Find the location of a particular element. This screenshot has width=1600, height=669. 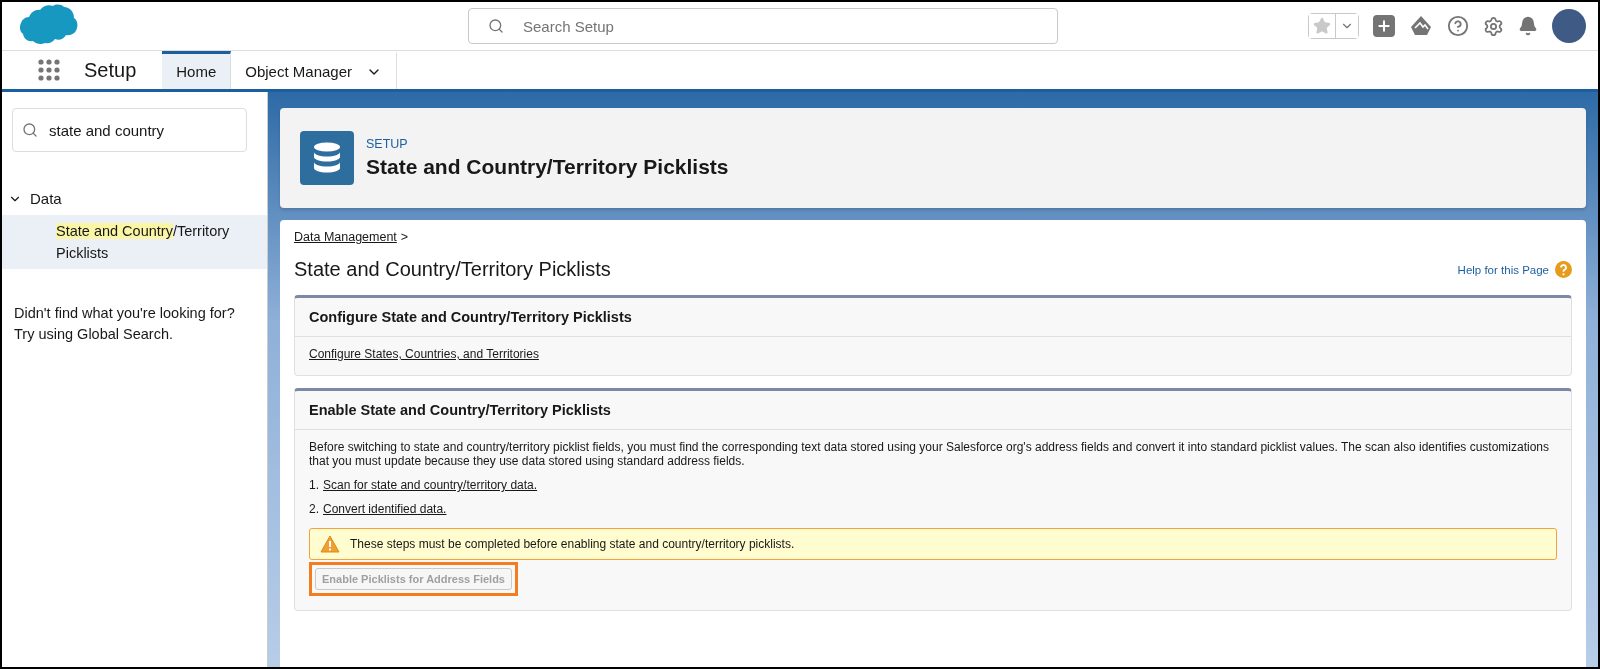

database-icon is located at coordinates (327, 158).